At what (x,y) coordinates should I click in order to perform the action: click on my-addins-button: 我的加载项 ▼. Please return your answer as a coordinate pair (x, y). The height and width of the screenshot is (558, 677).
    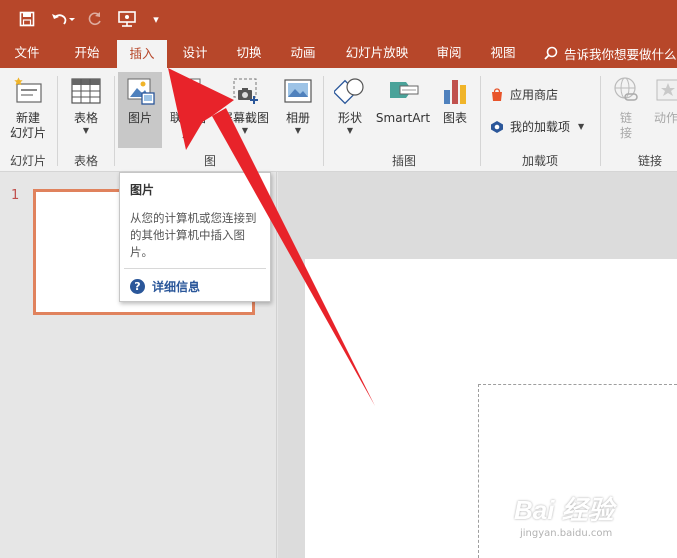
    Looking at the image, I should click on (537, 126).